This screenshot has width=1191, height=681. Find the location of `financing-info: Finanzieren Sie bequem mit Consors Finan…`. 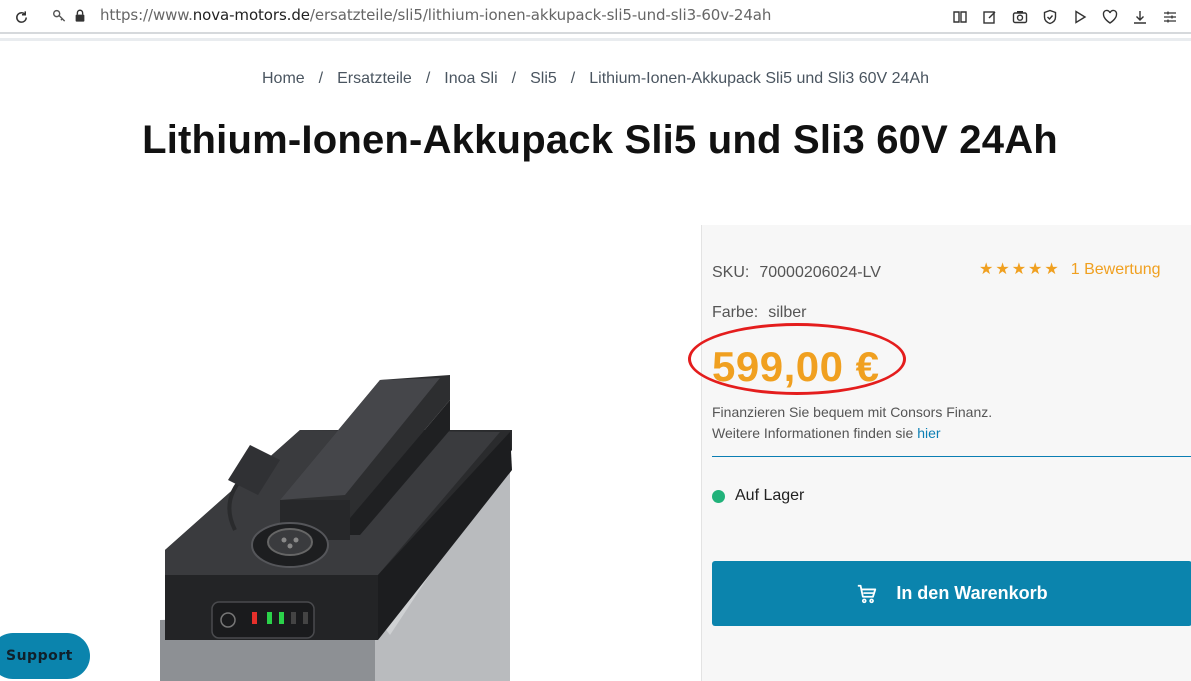

financing-info: Finanzieren Sie bequem mit Consors Finan… is located at coordinates (852, 423).